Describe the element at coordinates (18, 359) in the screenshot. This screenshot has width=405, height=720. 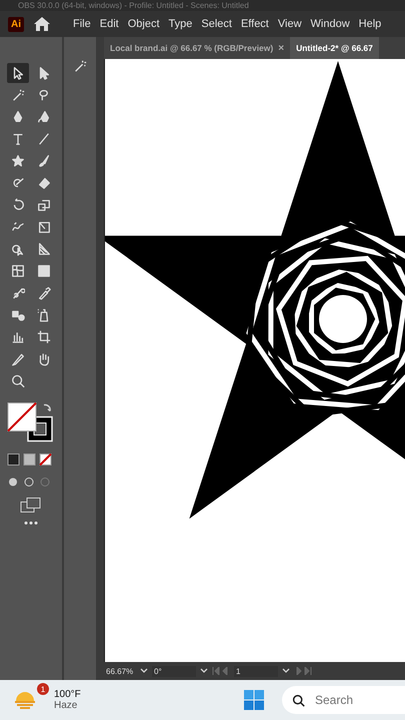
I see `knife-icon` at that location.